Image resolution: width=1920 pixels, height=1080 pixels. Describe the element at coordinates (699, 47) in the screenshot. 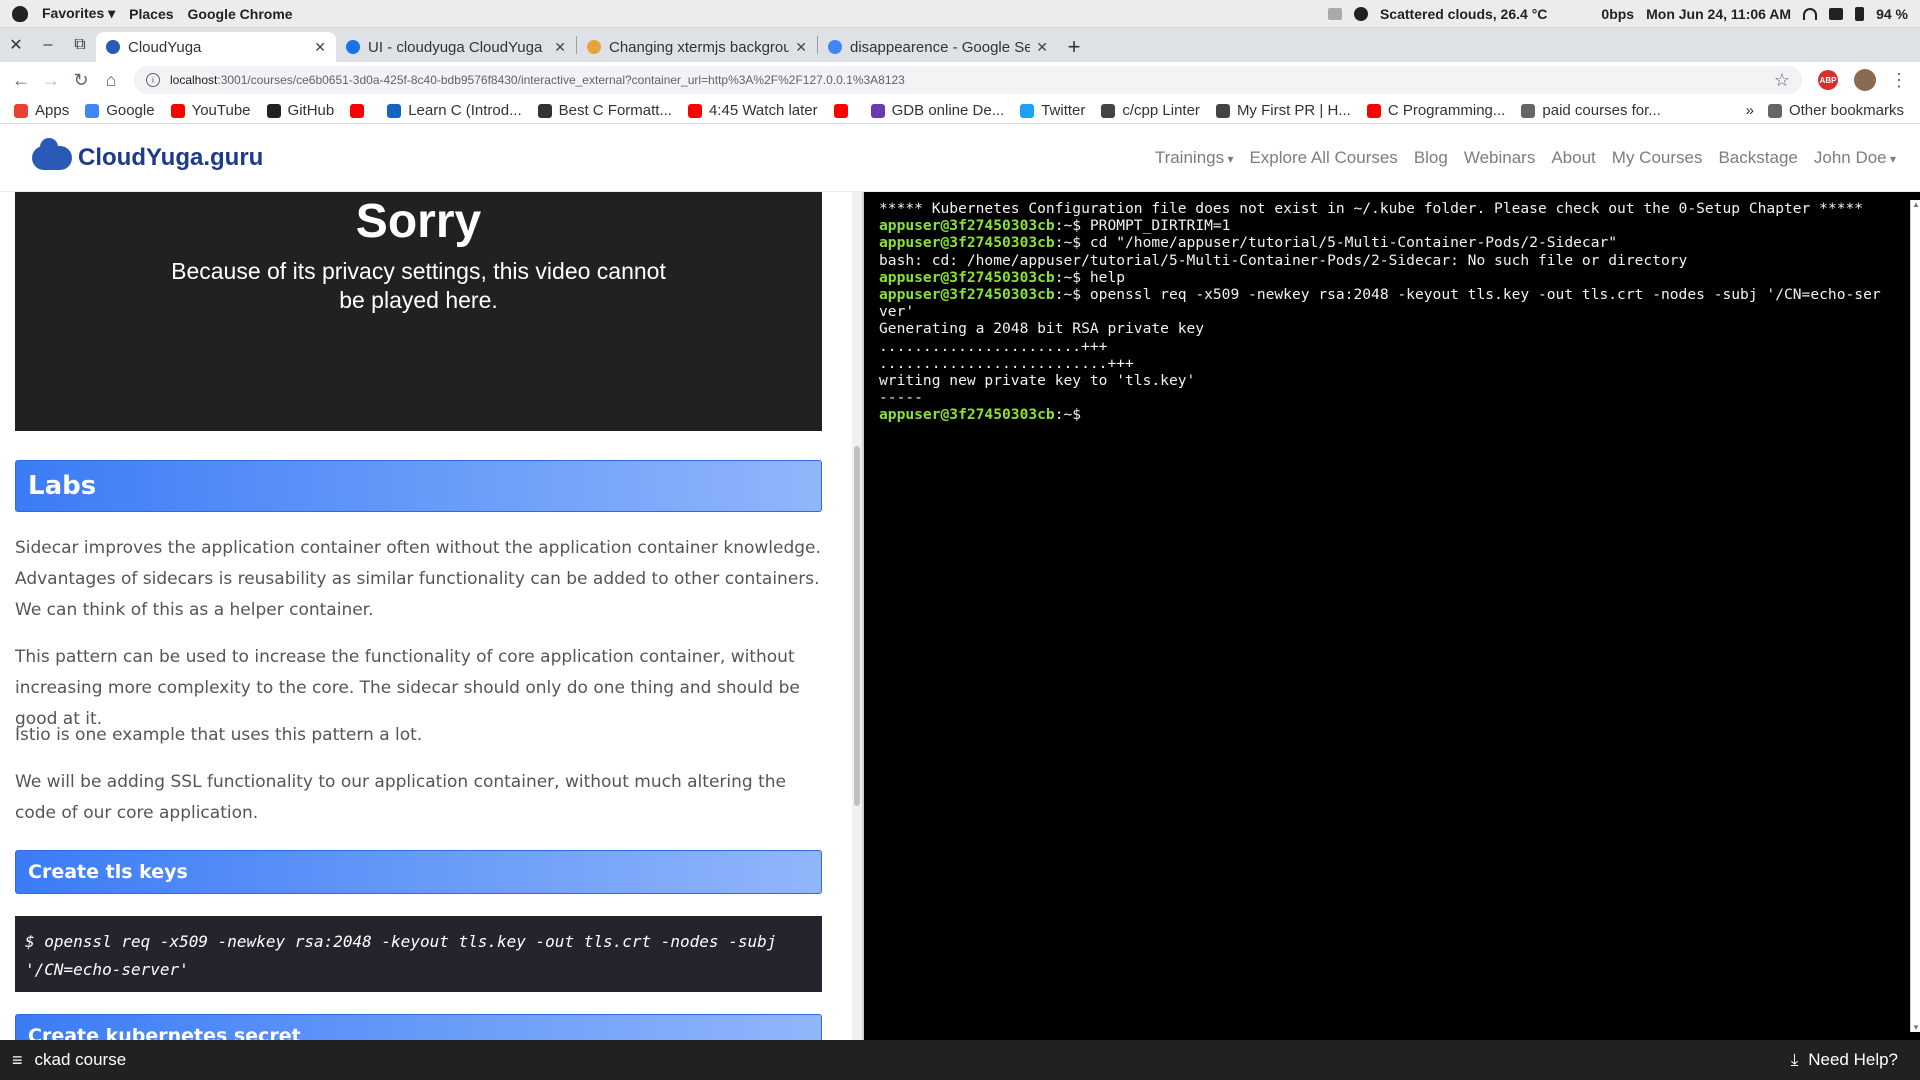

I see `tab-title: Changing xtermjs backgrou` at that location.